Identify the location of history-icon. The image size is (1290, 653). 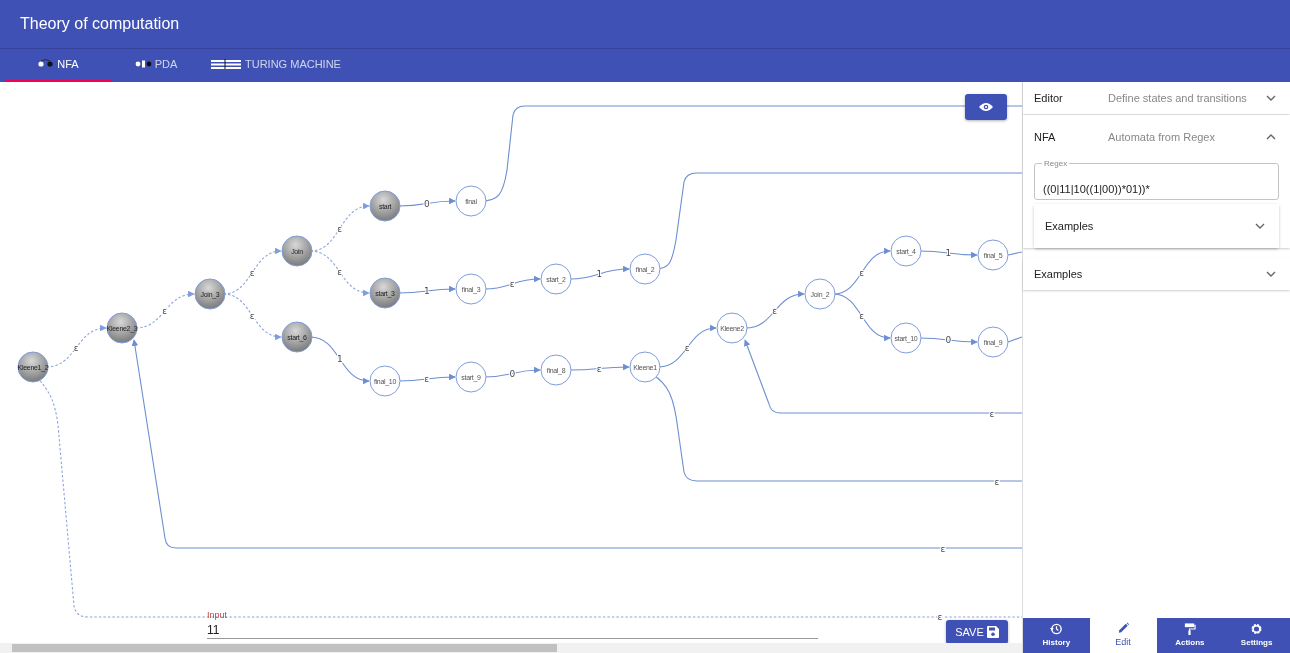
(1056, 629).